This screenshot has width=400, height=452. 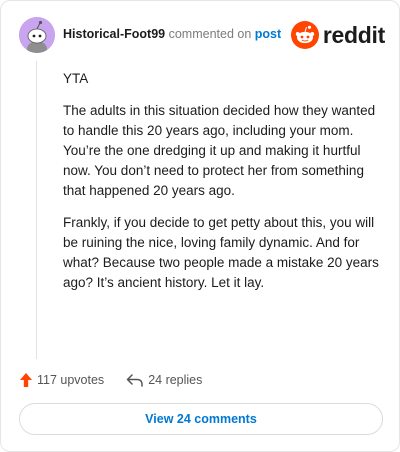 I want to click on reply-arrow-icon, so click(x=134, y=380).